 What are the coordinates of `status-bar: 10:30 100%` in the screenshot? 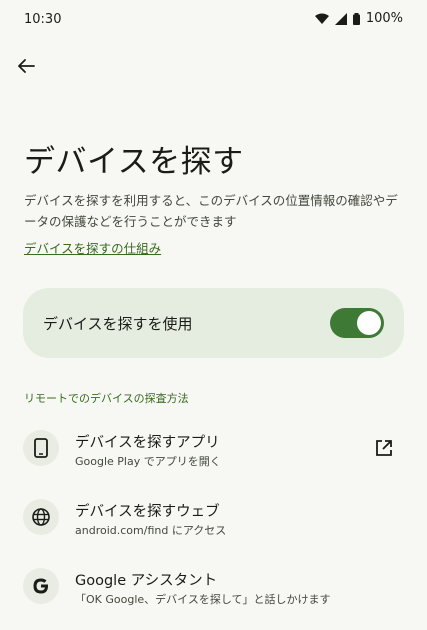 It's located at (213, 20).